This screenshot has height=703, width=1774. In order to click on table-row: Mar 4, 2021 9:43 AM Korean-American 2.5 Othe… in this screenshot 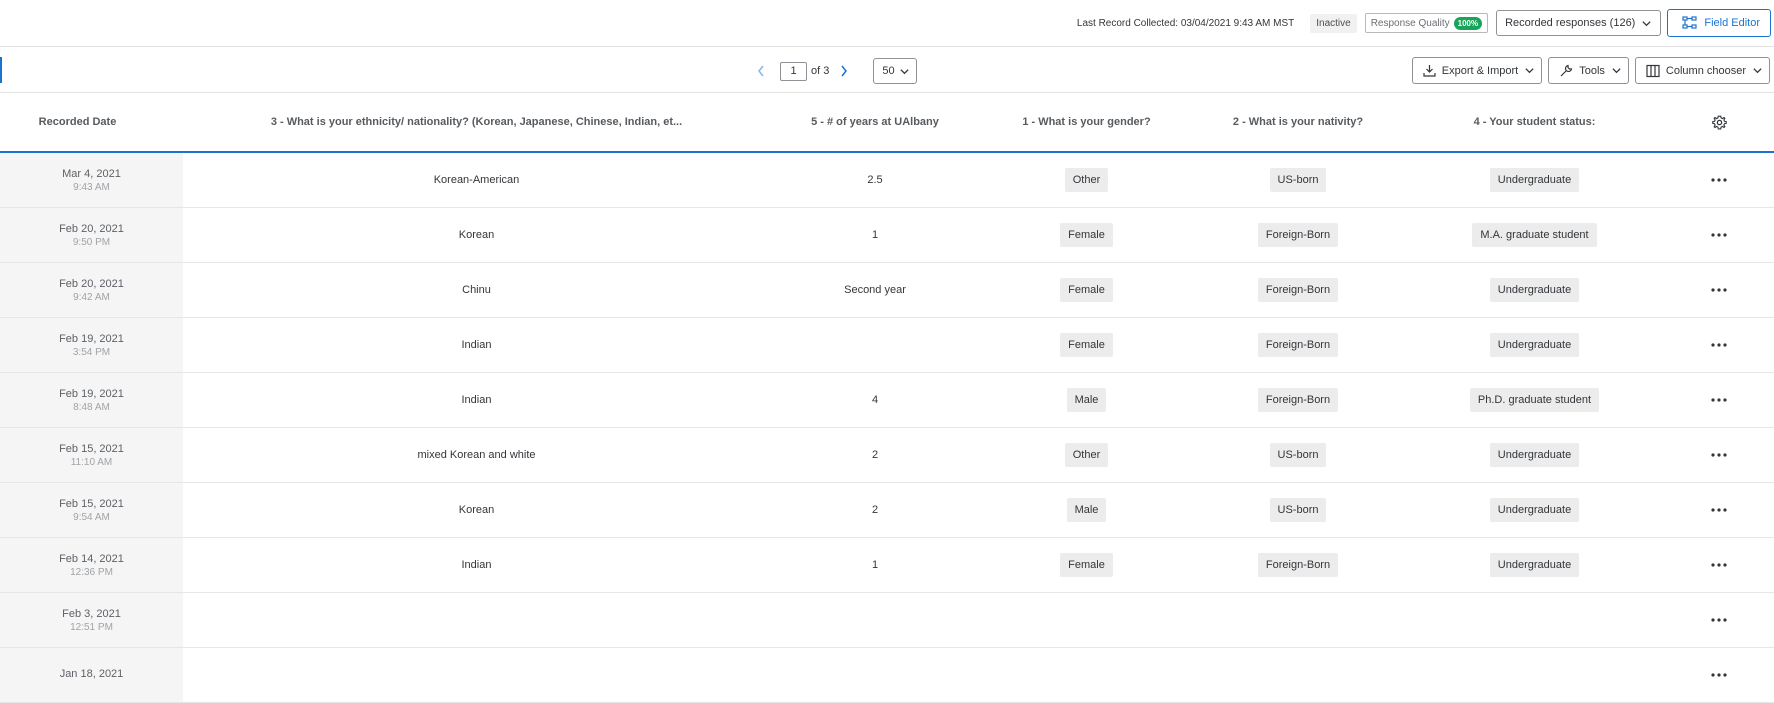, I will do `click(887, 180)`.